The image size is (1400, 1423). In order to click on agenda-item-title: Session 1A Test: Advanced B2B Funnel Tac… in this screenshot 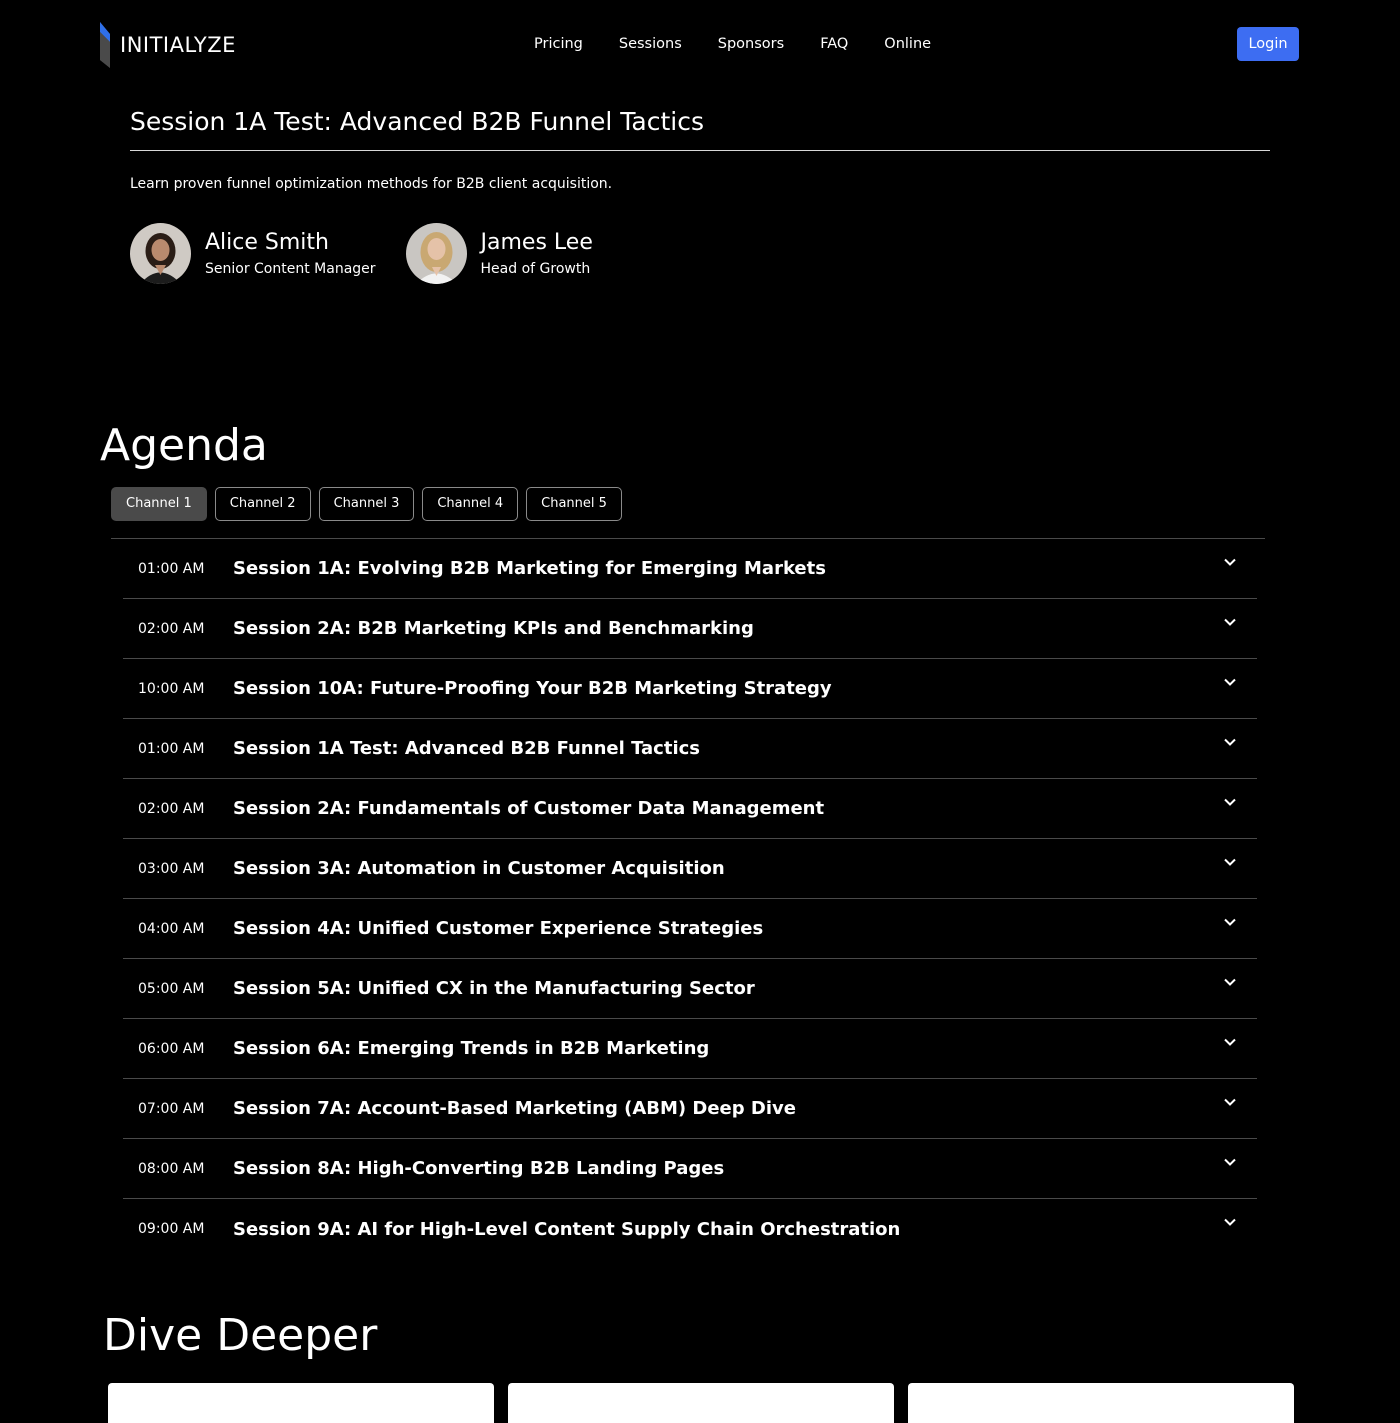, I will do `click(467, 748)`.